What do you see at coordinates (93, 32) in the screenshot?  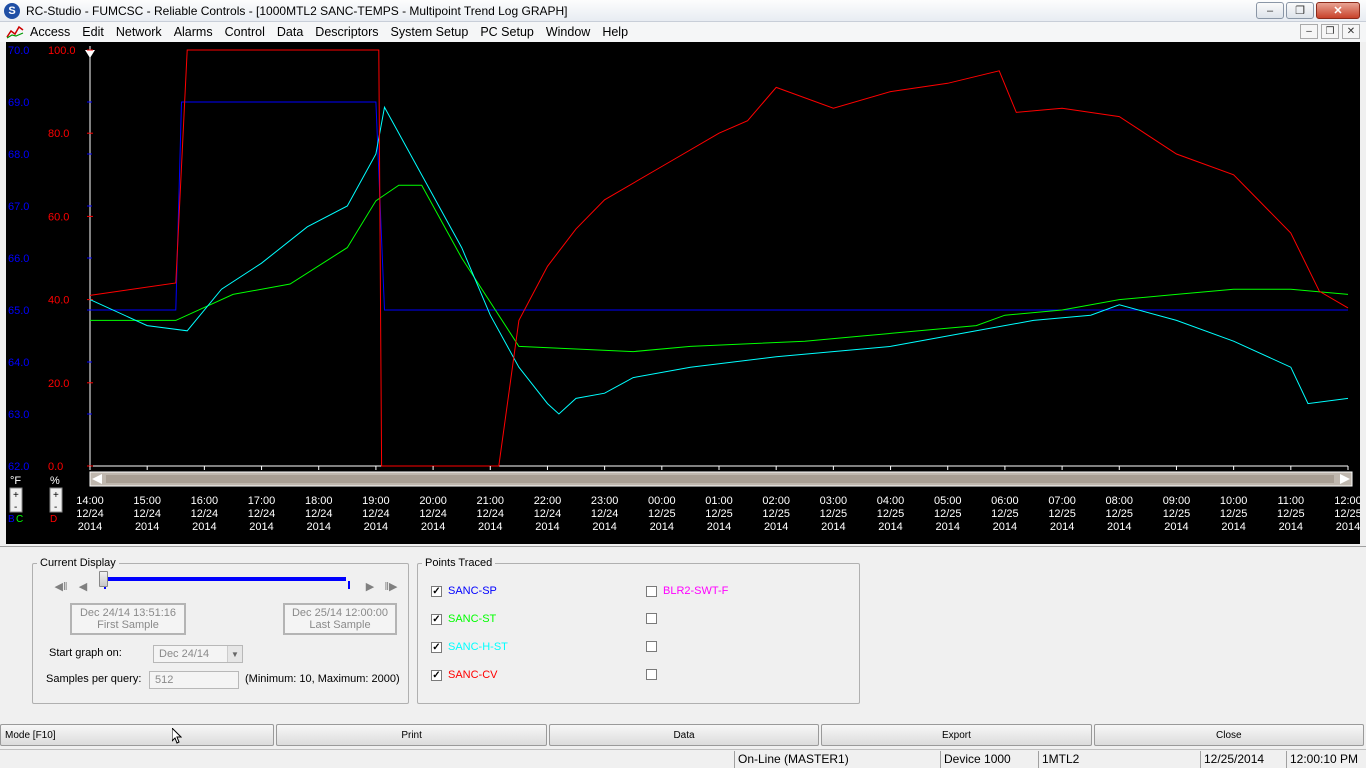 I see `menu-edit: Edit` at bounding box center [93, 32].